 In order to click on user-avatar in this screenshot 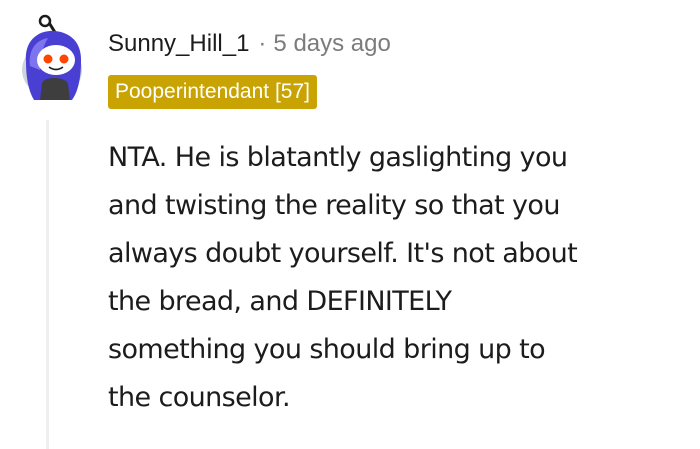, I will do `click(54, 57)`.